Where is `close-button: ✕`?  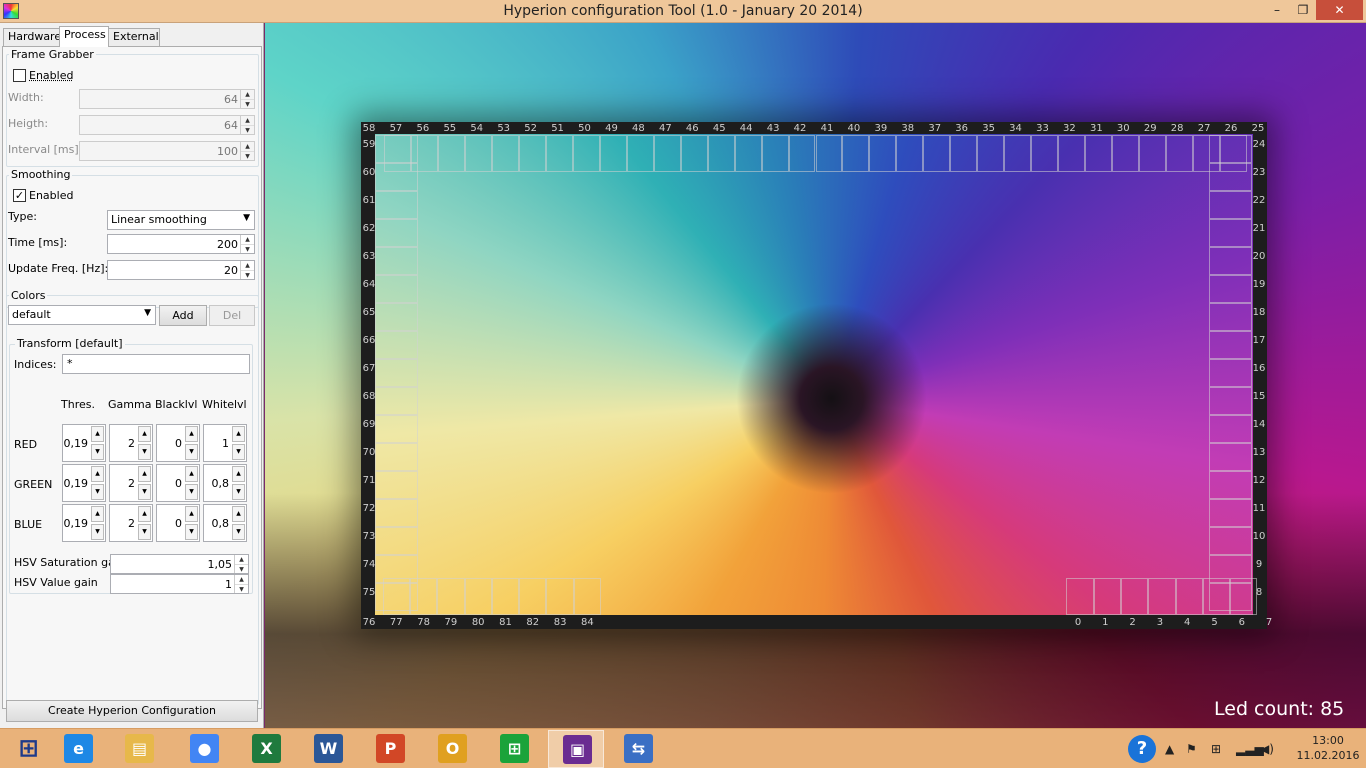
close-button: ✕ is located at coordinates (1339, 10).